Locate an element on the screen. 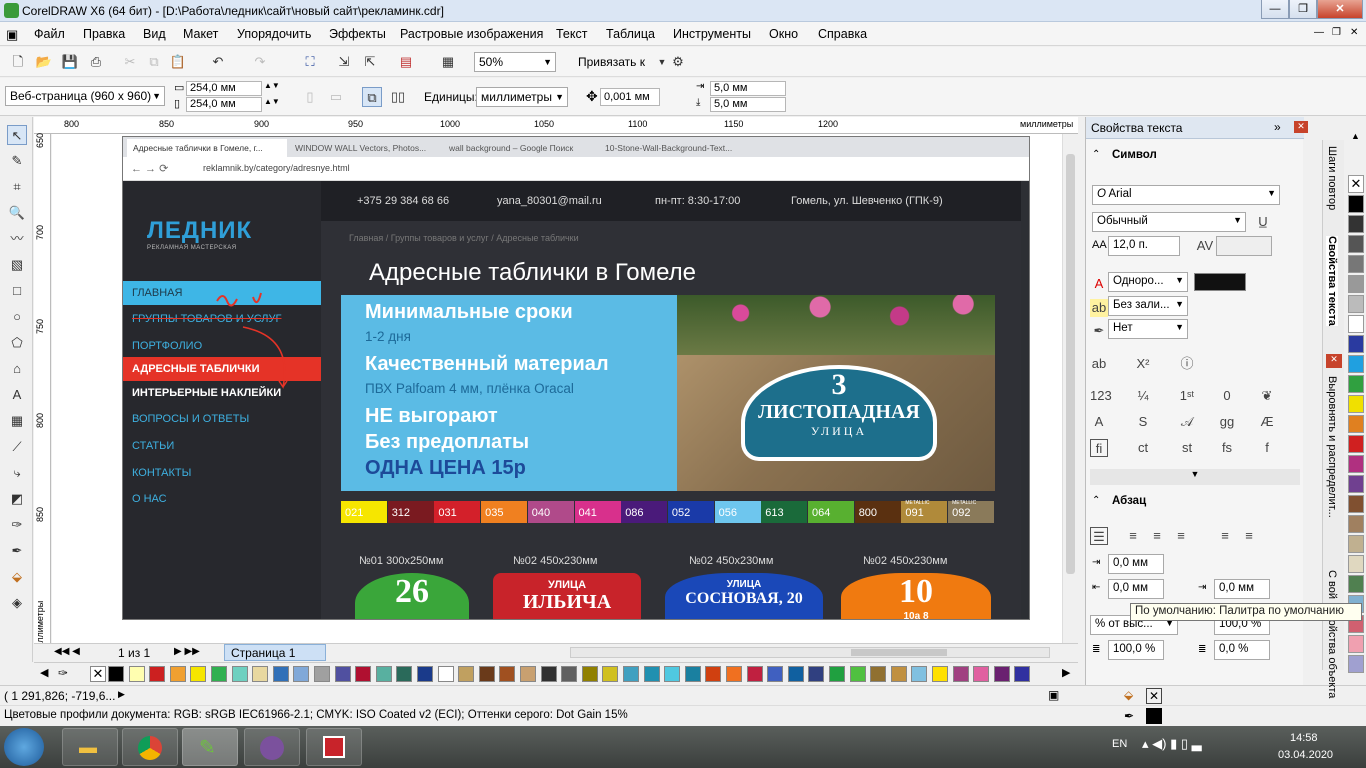 This screenshot has height=768, width=1366. zoom-tool-icon: 🔍 is located at coordinates (17, 213).